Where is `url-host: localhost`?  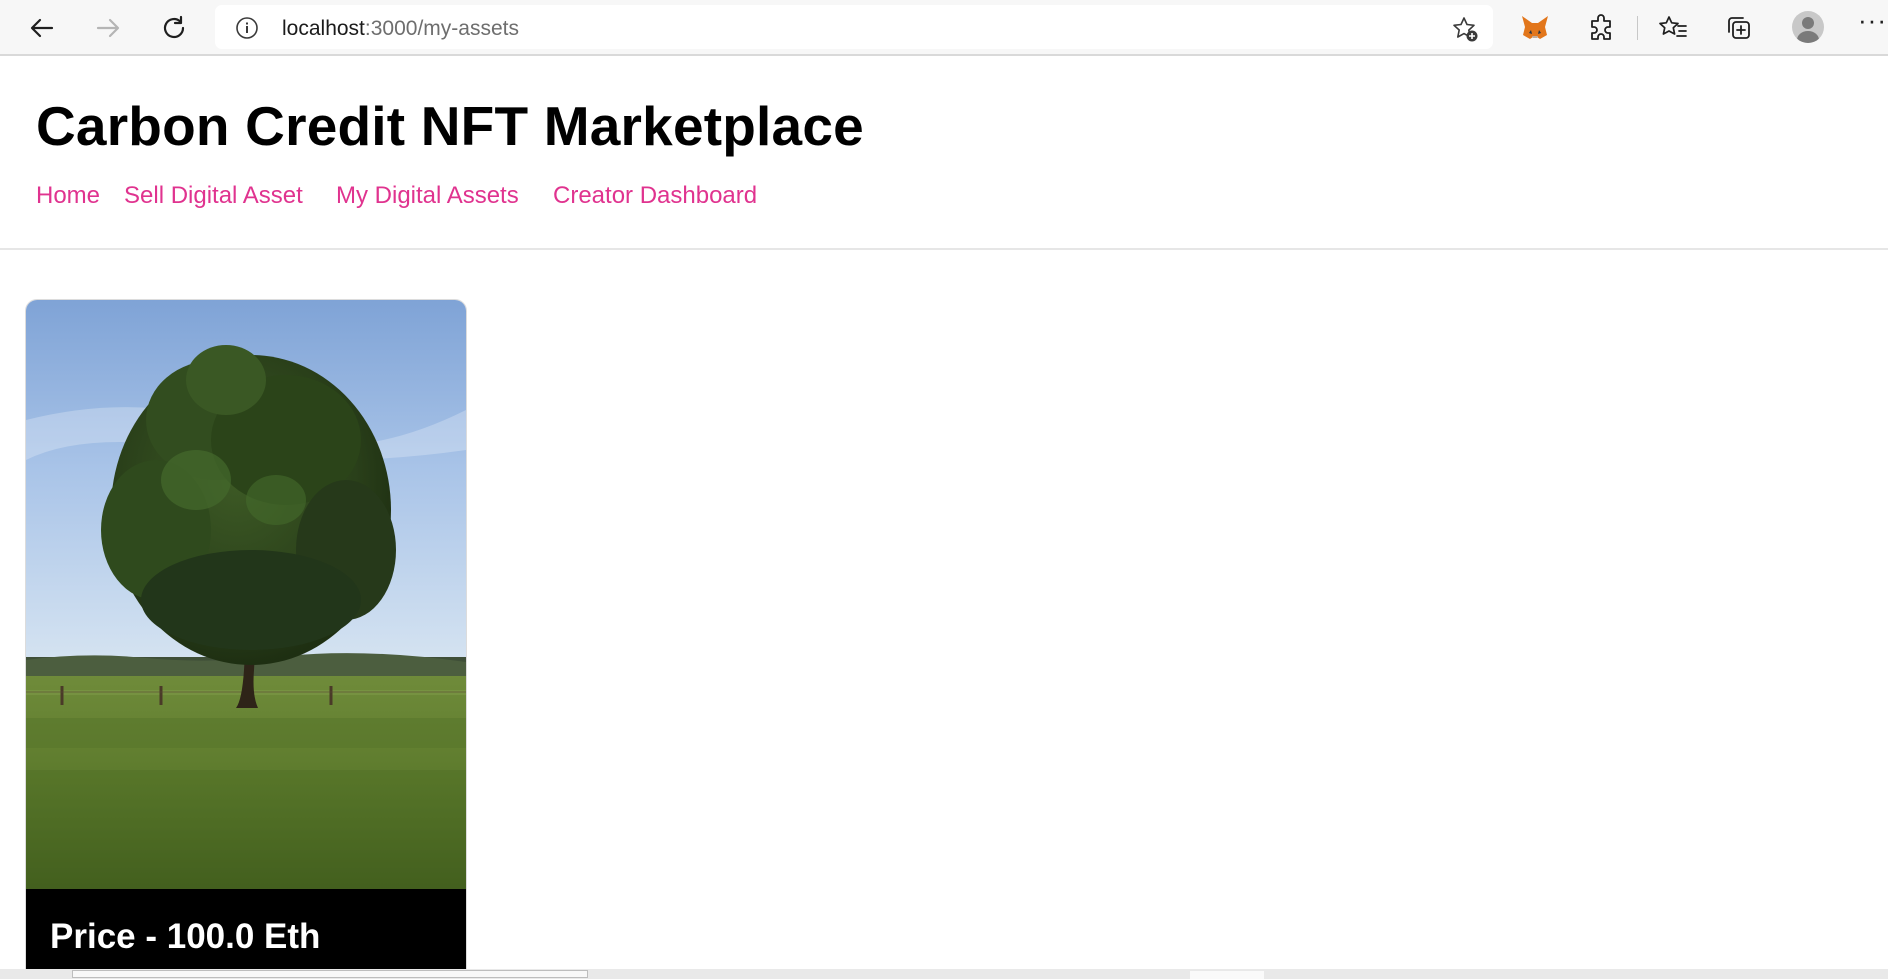
url-host: localhost is located at coordinates (323, 28).